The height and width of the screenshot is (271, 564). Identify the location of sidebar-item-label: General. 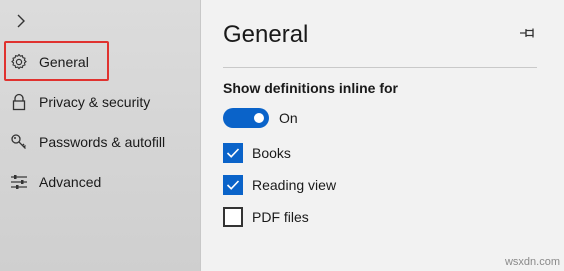
(64, 62).